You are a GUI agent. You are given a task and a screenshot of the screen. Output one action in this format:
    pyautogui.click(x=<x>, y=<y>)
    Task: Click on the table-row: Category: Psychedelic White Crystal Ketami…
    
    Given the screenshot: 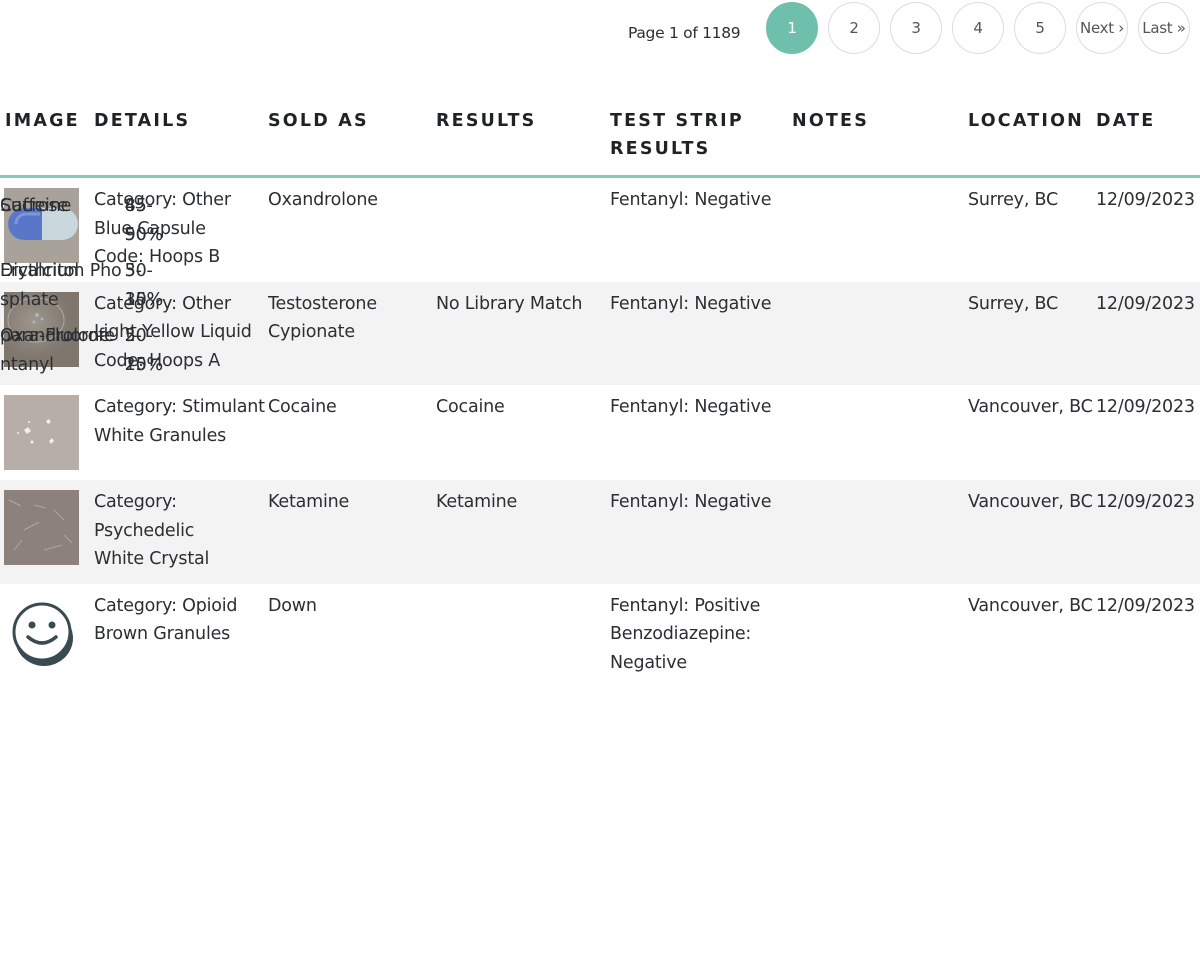 What is the action you would take?
    pyautogui.click(x=600, y=532)
    